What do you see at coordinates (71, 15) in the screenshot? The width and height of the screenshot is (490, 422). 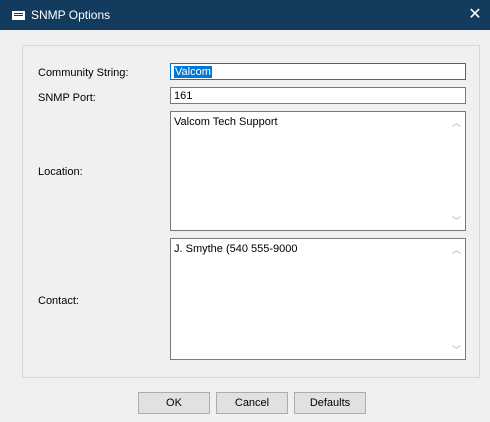 I see `window-title: SNMP Options` at bounding box center [71, 15].